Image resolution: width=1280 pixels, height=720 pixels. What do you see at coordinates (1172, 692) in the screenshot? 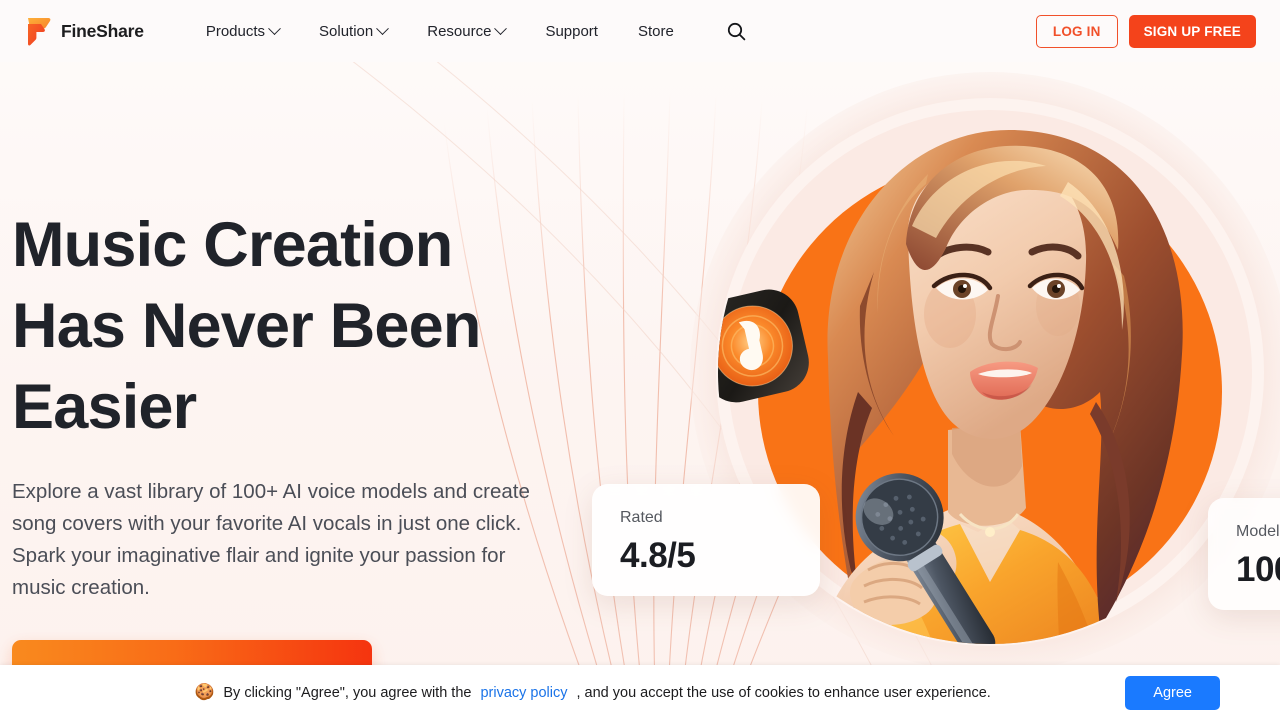
I see `agree-button: Agree` at bounding box center [1172, 692].